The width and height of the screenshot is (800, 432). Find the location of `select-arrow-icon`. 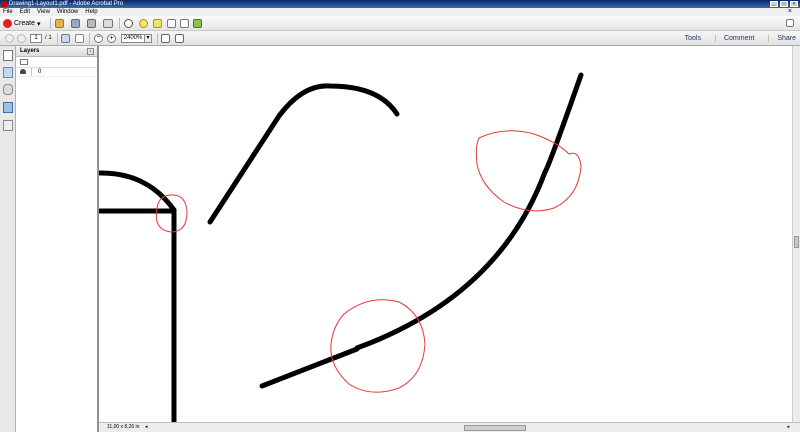

select-arrow-icon is located at coordinates (65, 38).